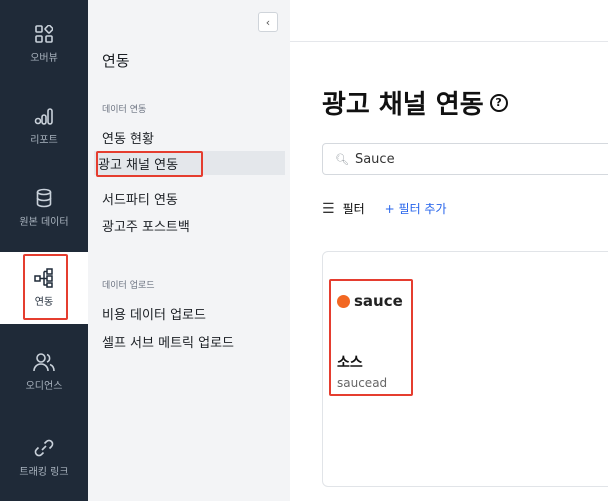 The width and height of the screenshot is (608, 501). What do you see at coordinates (498, 102) in the screenshot?
I see `help-icon: ?` at bounding box center [498, 102].